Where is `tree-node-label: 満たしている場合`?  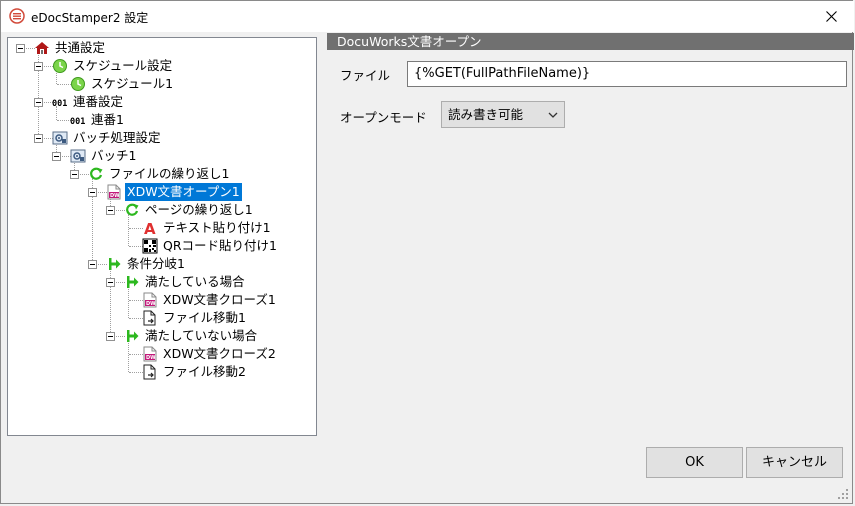 tree-node-label: 満たしている場合 is located at coordinates (195, 281).